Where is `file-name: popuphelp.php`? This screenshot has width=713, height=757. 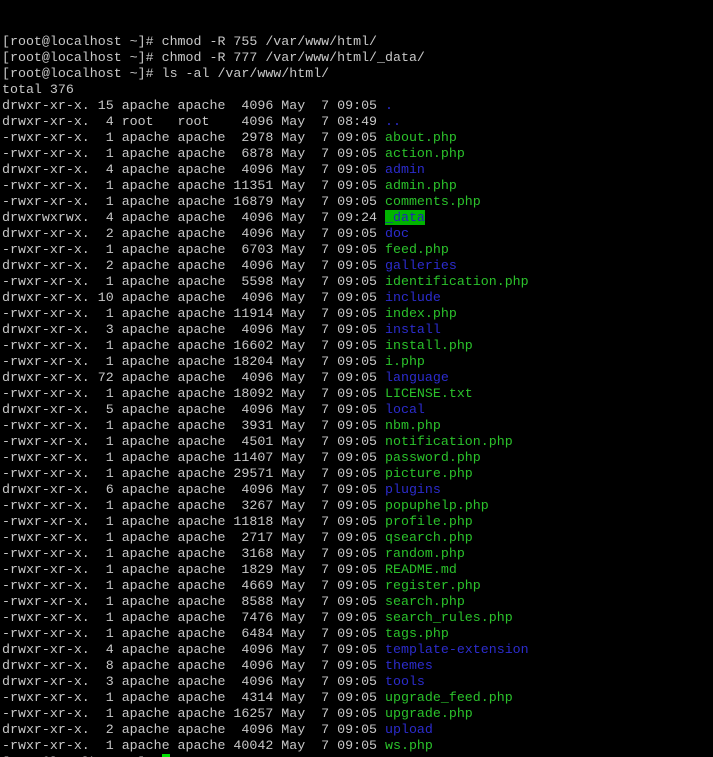
file-name: popuphelp.php is located at coordinates (437, 505).